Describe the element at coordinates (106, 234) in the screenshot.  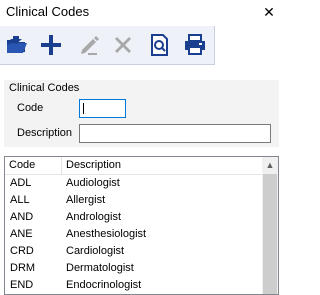
I see `description-cell: Anesthesiologist` at that location.